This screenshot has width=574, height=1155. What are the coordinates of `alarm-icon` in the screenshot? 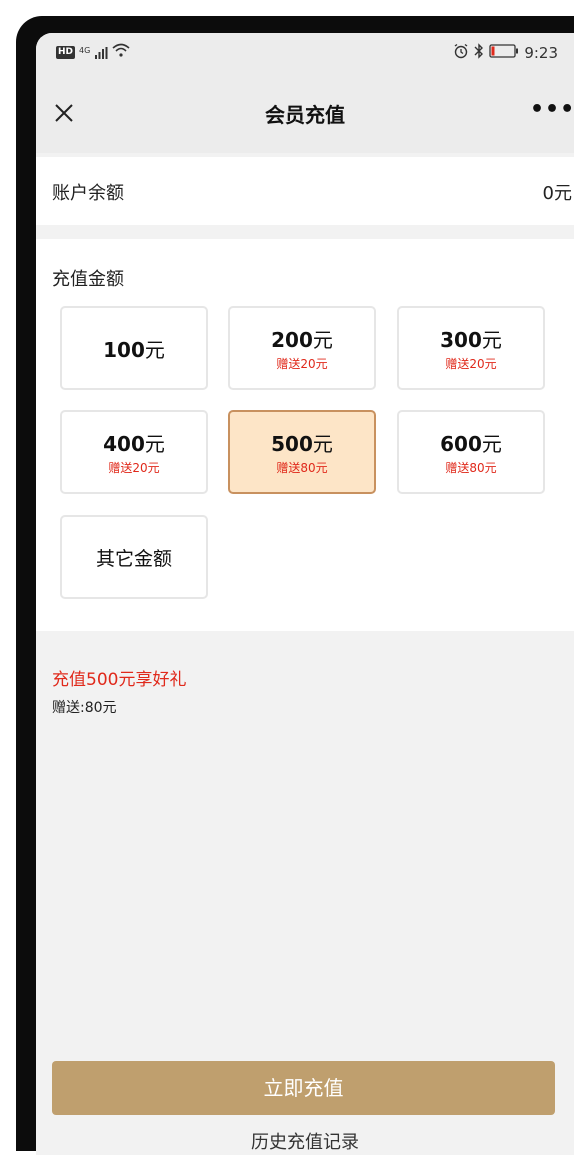 It's located at (461, 53).